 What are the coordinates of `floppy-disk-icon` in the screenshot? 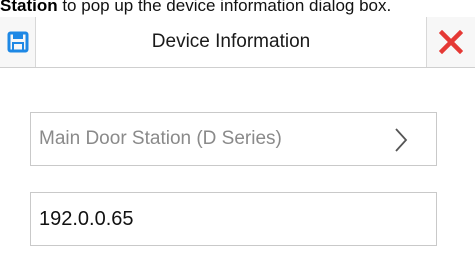 It's located at (17, 42).